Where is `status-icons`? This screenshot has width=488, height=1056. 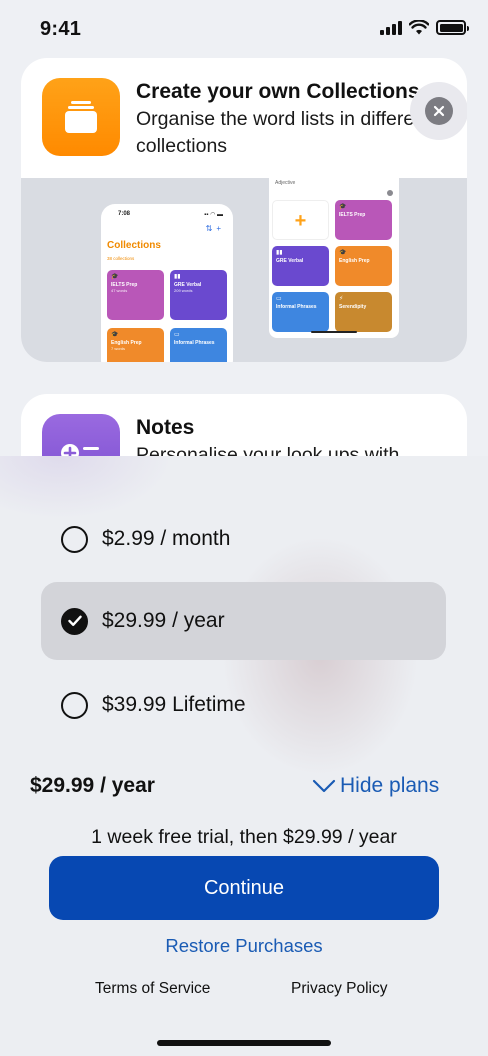 status-icons is located at coordinates (424, 27).